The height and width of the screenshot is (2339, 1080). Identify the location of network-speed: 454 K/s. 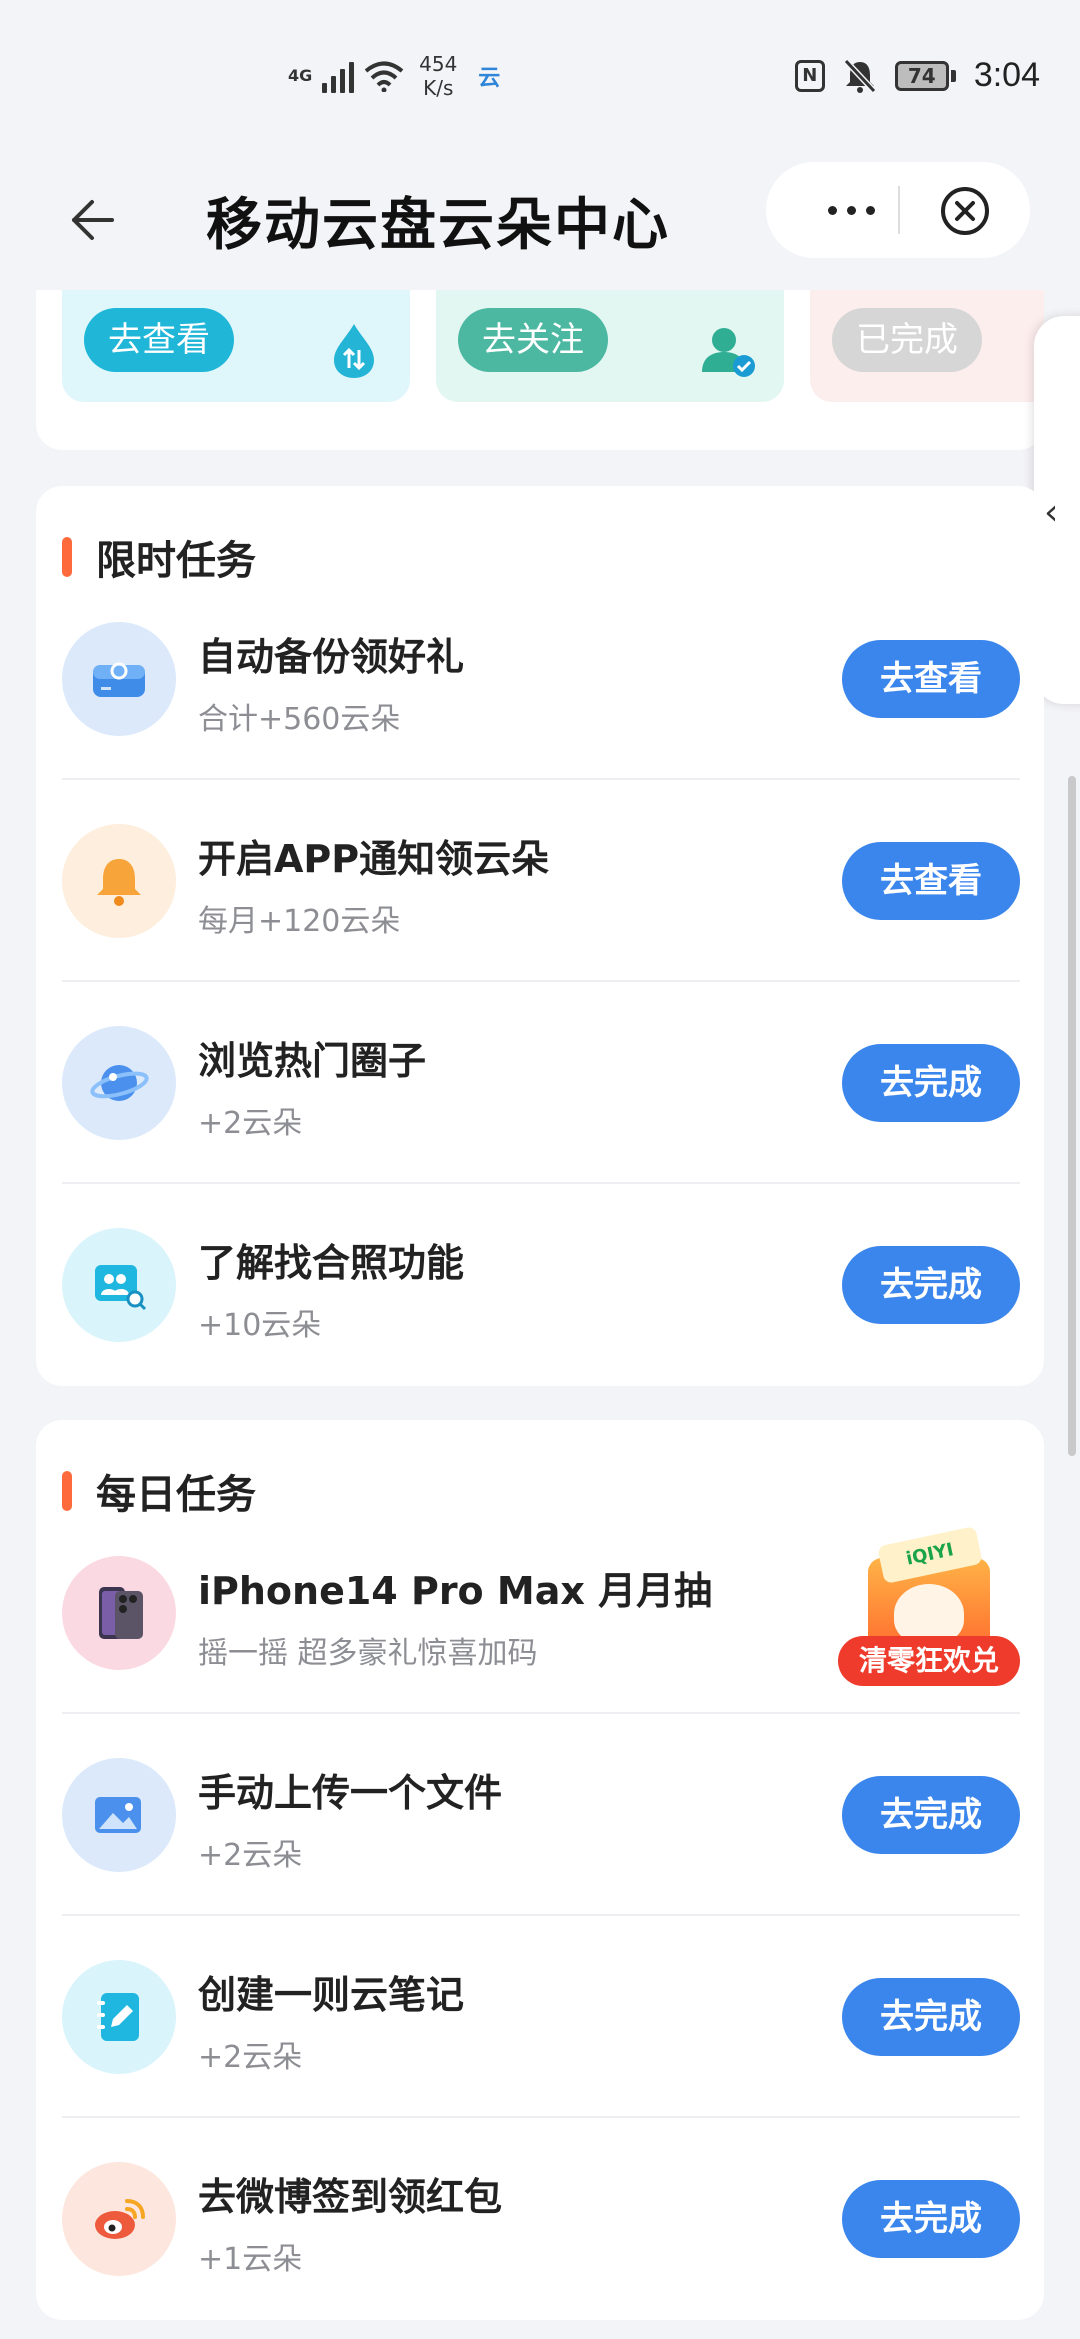
(438, 76).